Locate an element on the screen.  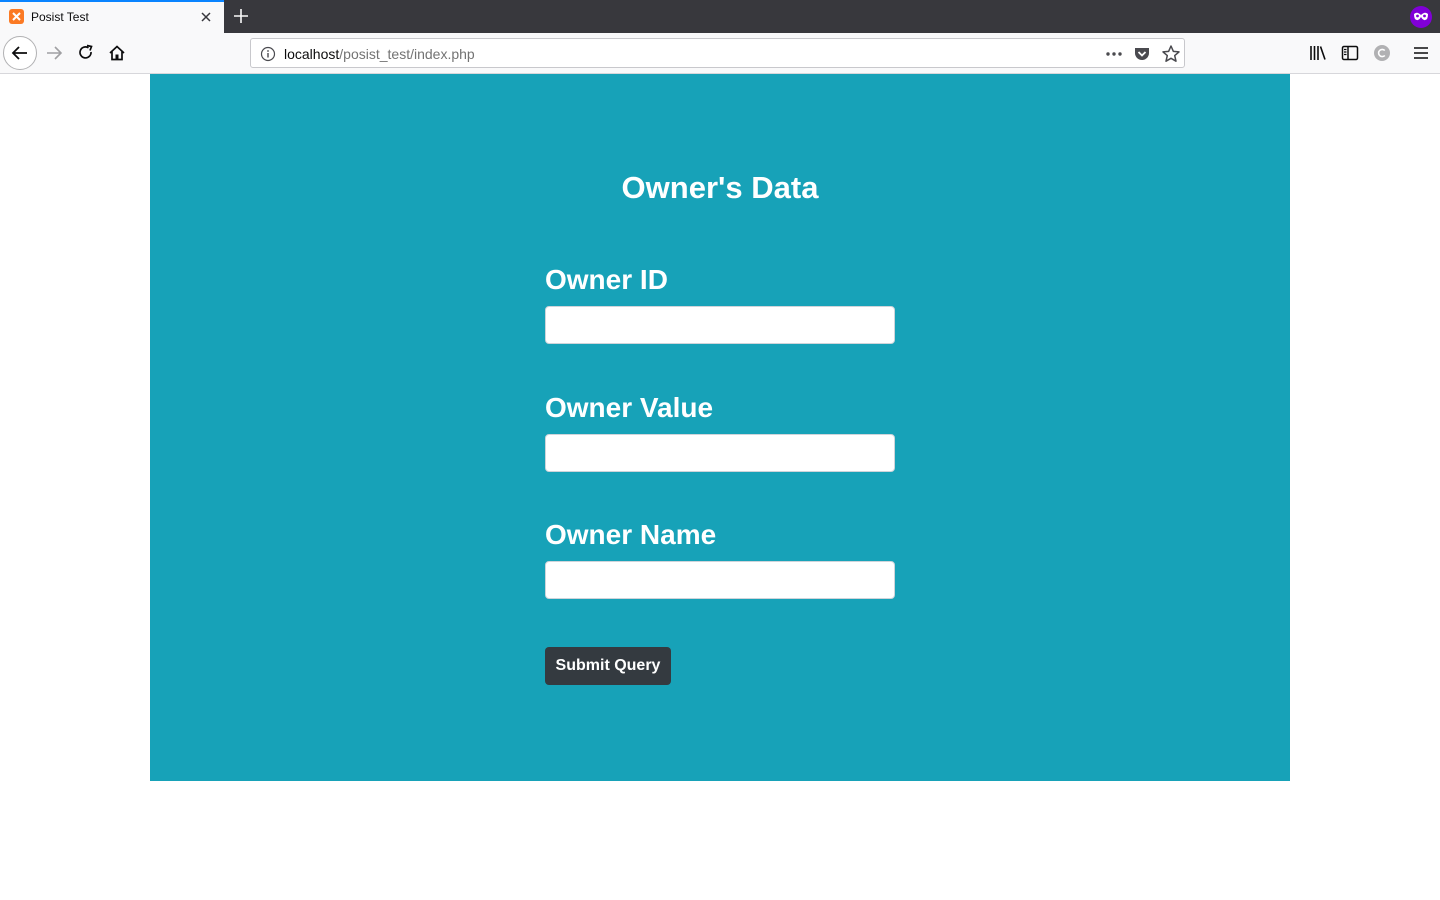
url-bar: localhost/posist_test/index.php is located at coordinates (717, 53).